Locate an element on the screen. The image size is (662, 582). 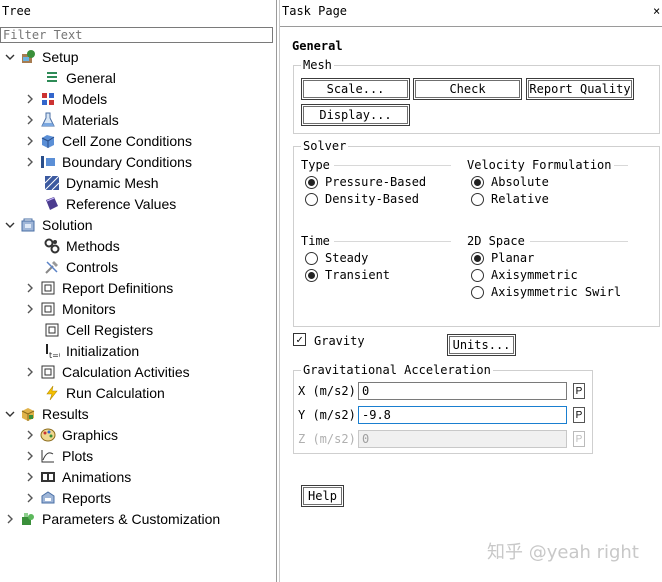
radio-pressure-based: Pressure-Based is located at coordinates (365, 182).